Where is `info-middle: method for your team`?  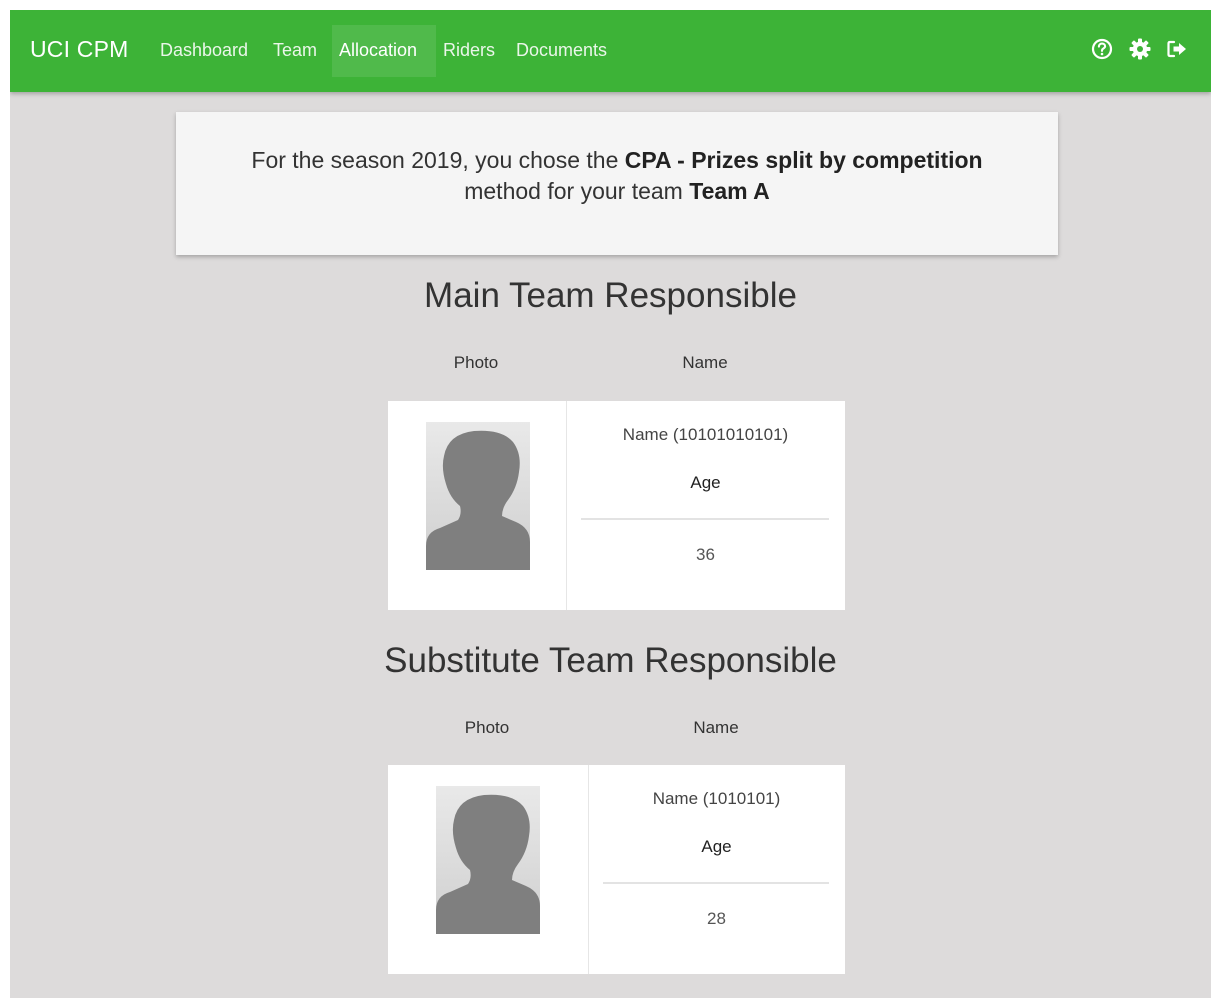 info-middle: method for your team is located at coordinates (573, 191).